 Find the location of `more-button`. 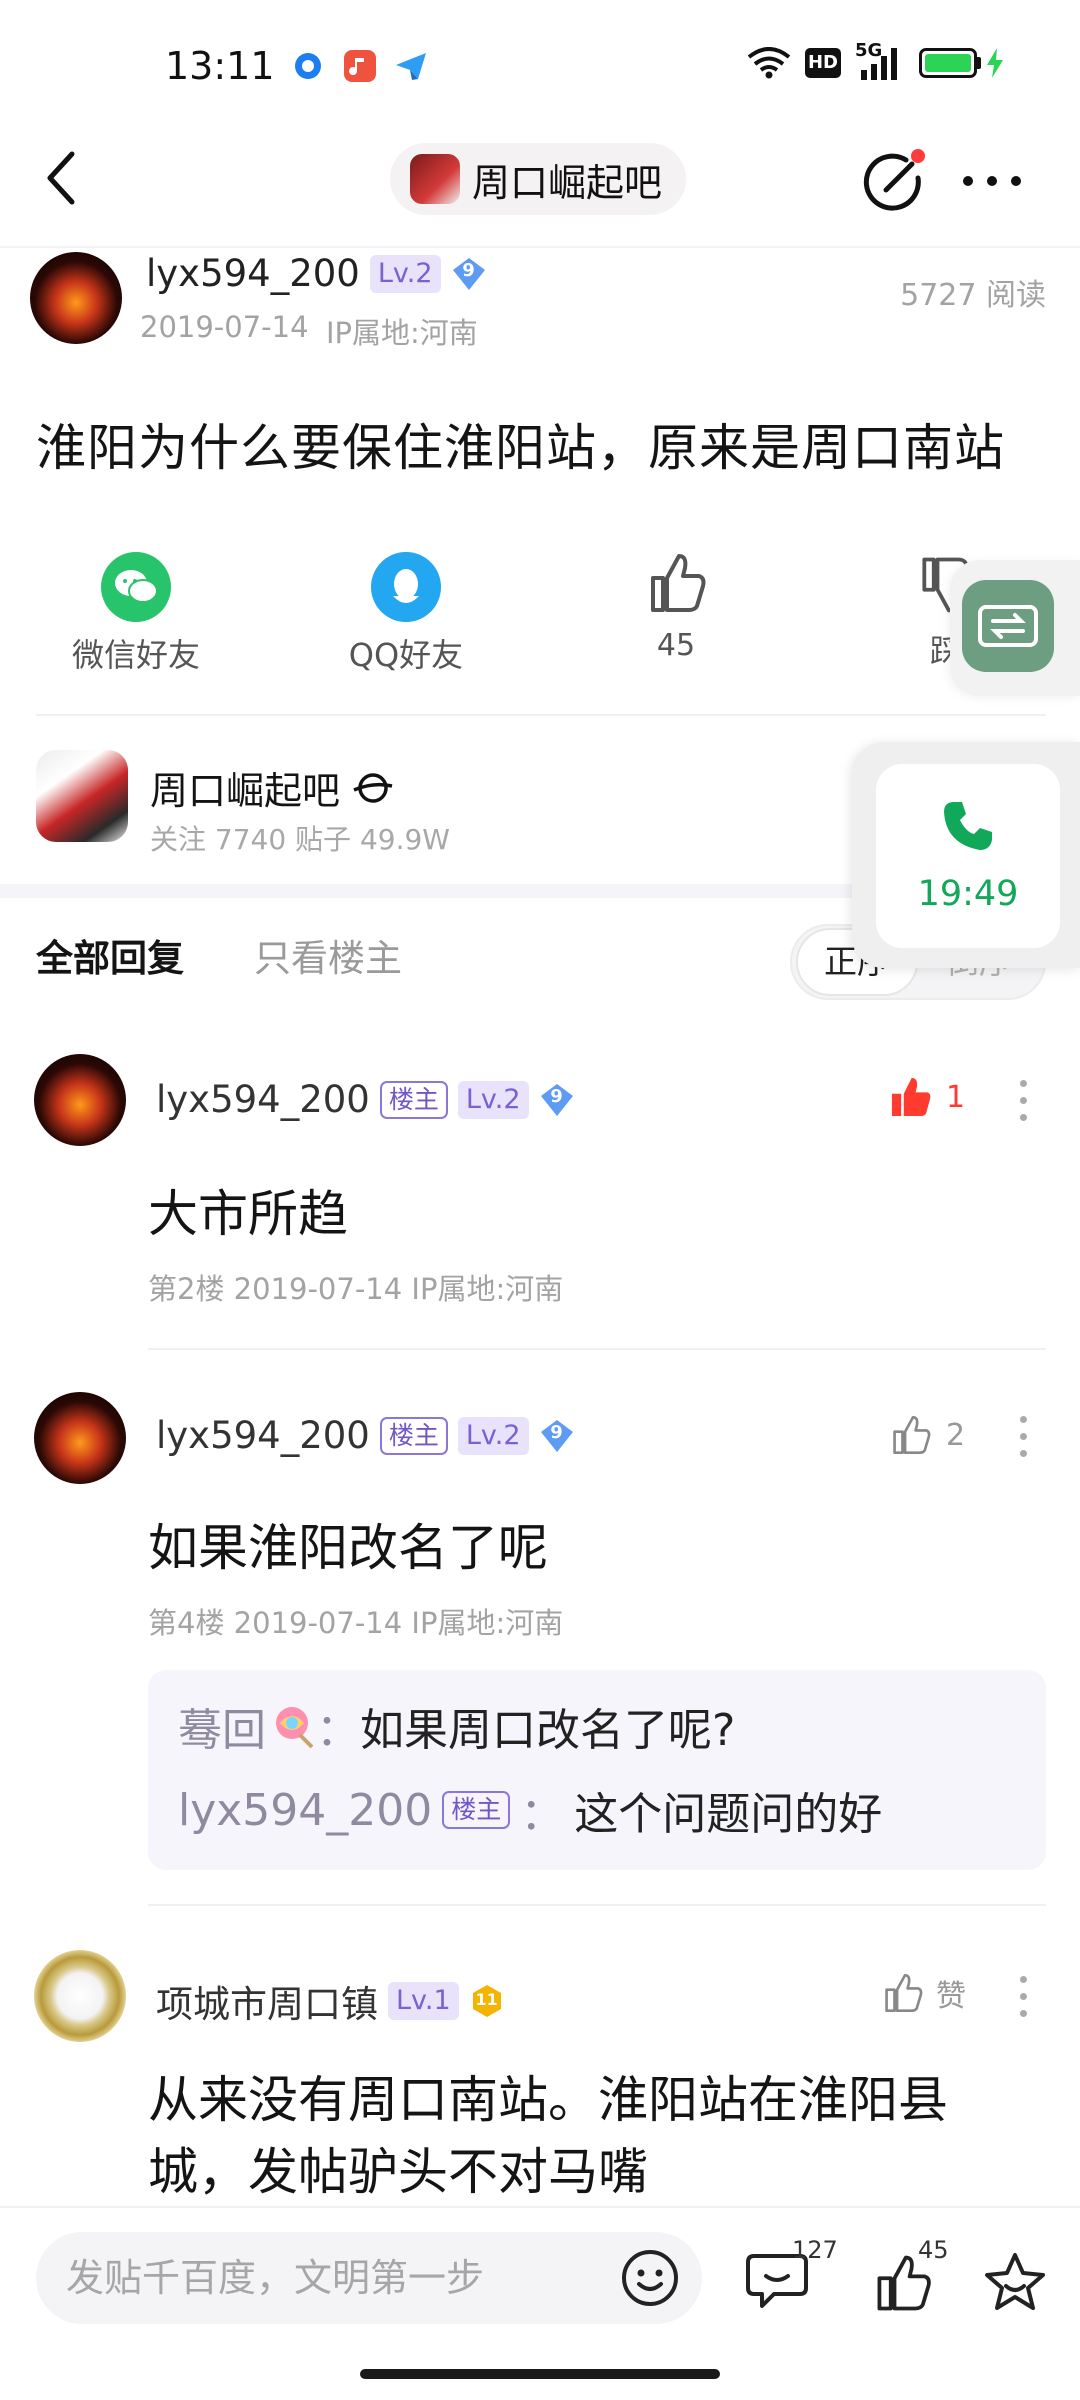

more-button is located at coordinates (992, 181).